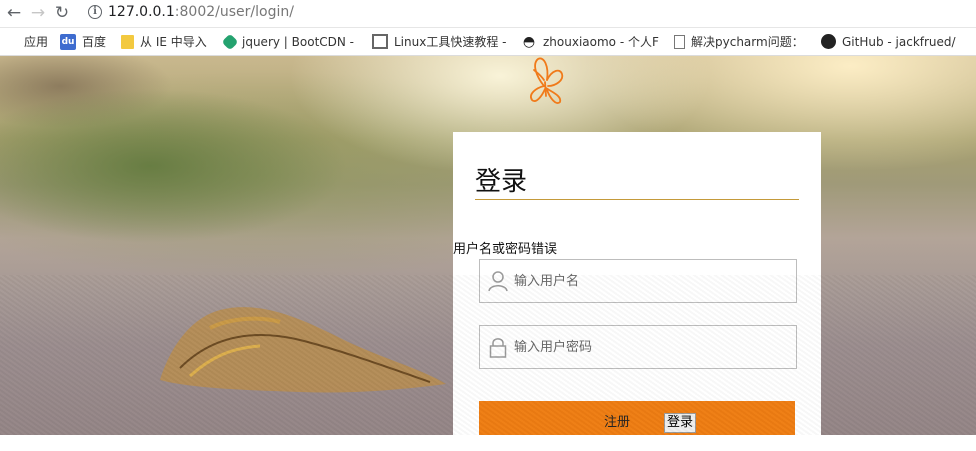 The height and width of the screenshot is (451, 976). Describe the element at coordinates (649, 347) in the screenshot. I see `password-input` at that location.